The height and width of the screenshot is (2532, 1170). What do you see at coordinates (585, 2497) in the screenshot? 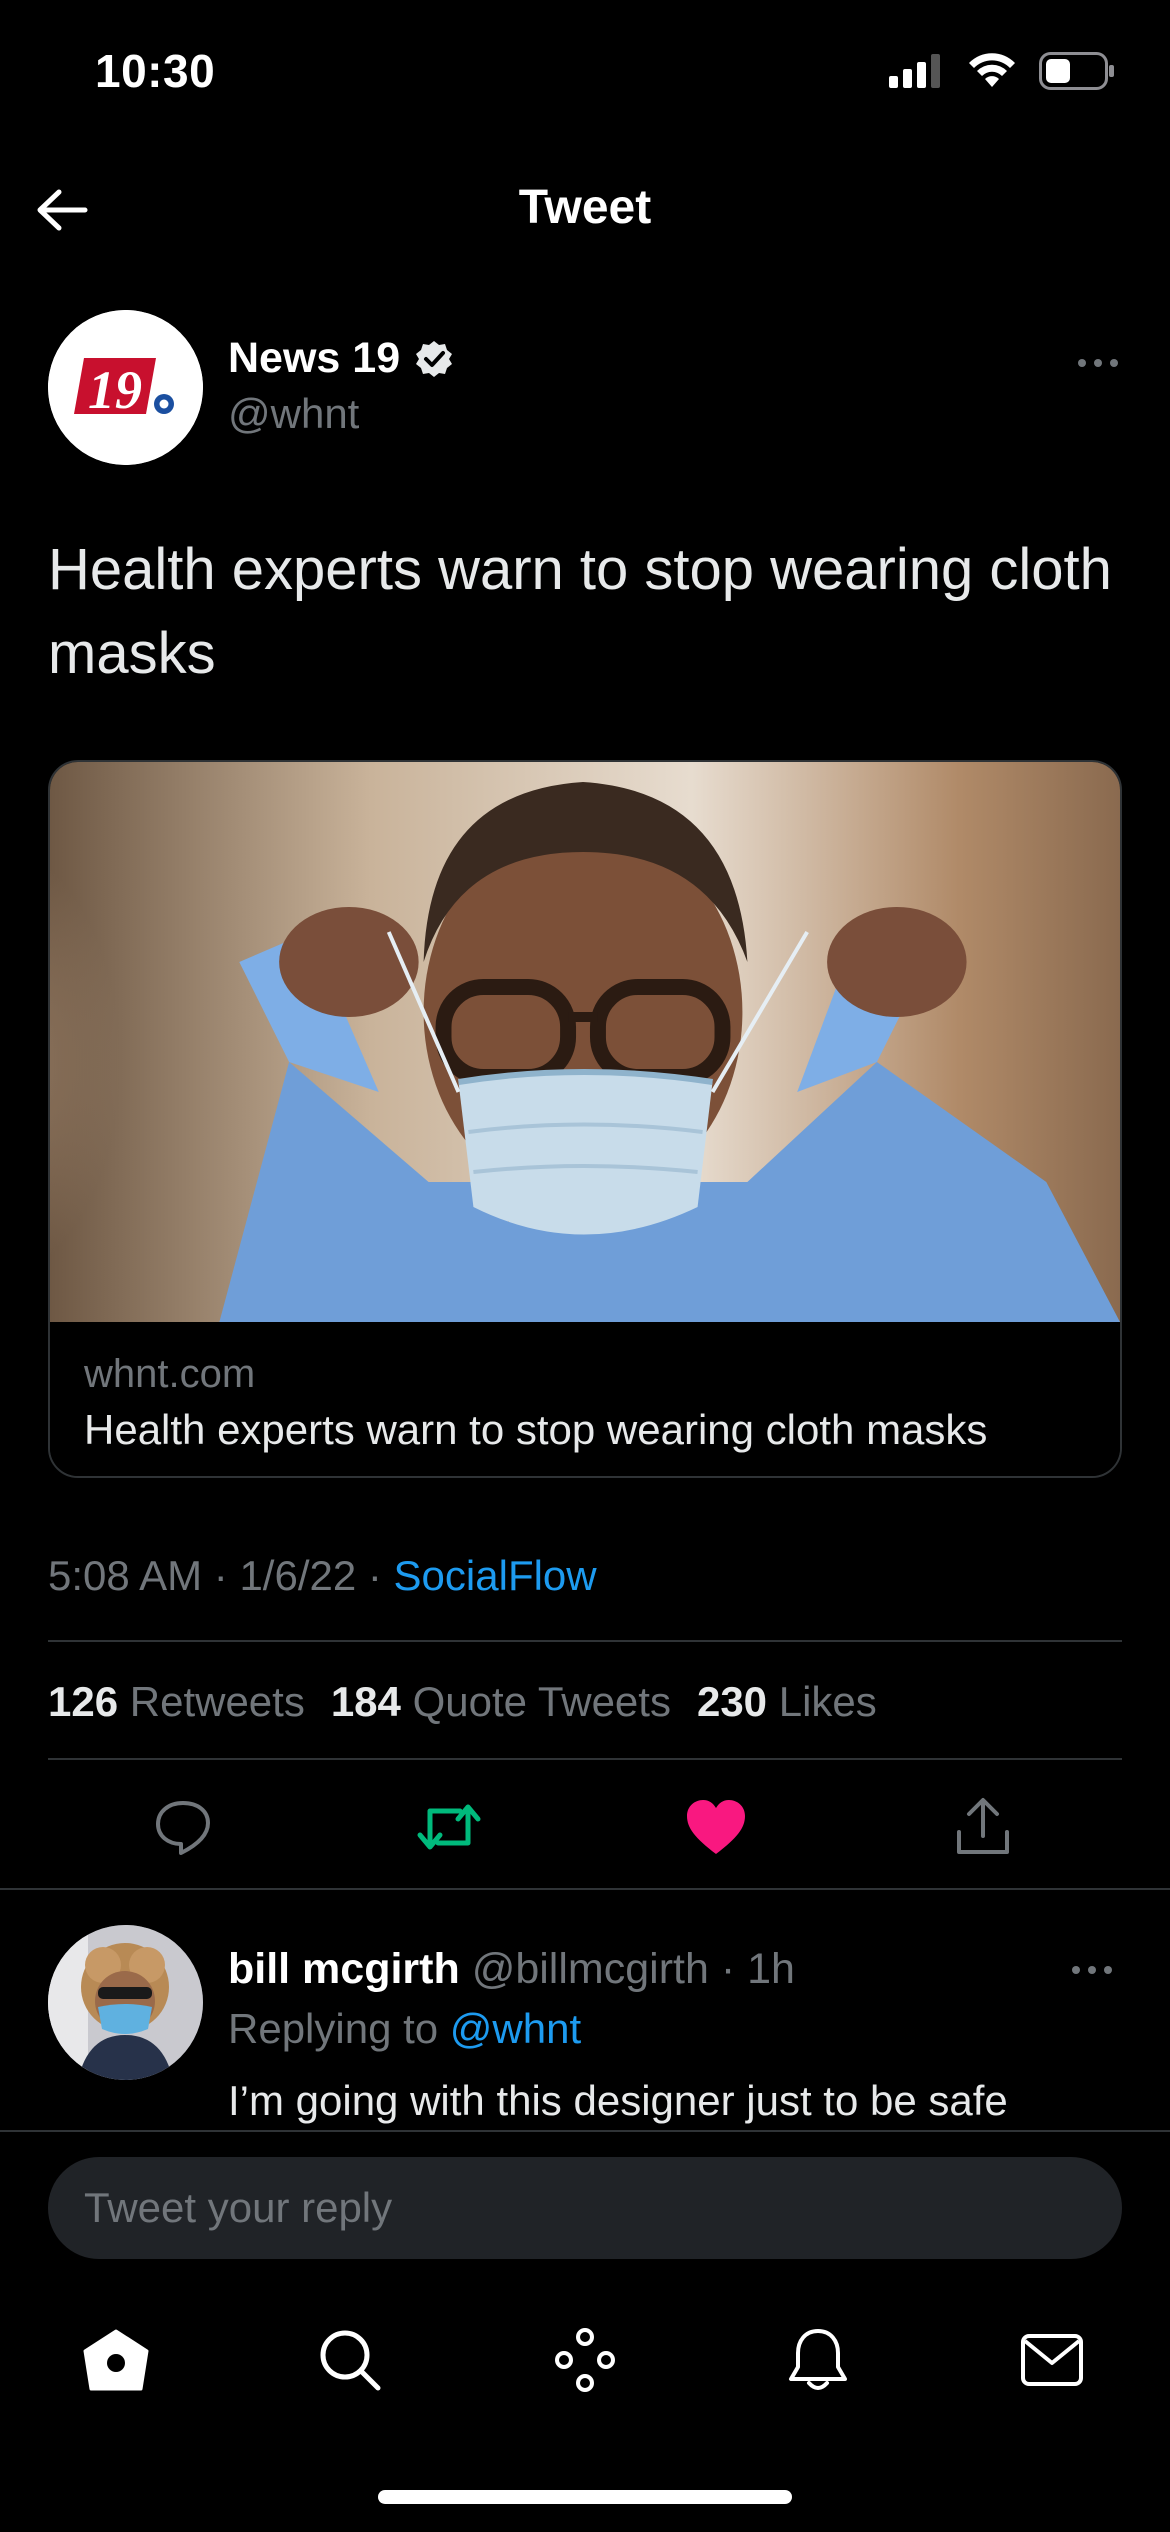
I see `home-indicator` at bounding box center [585, 2497].